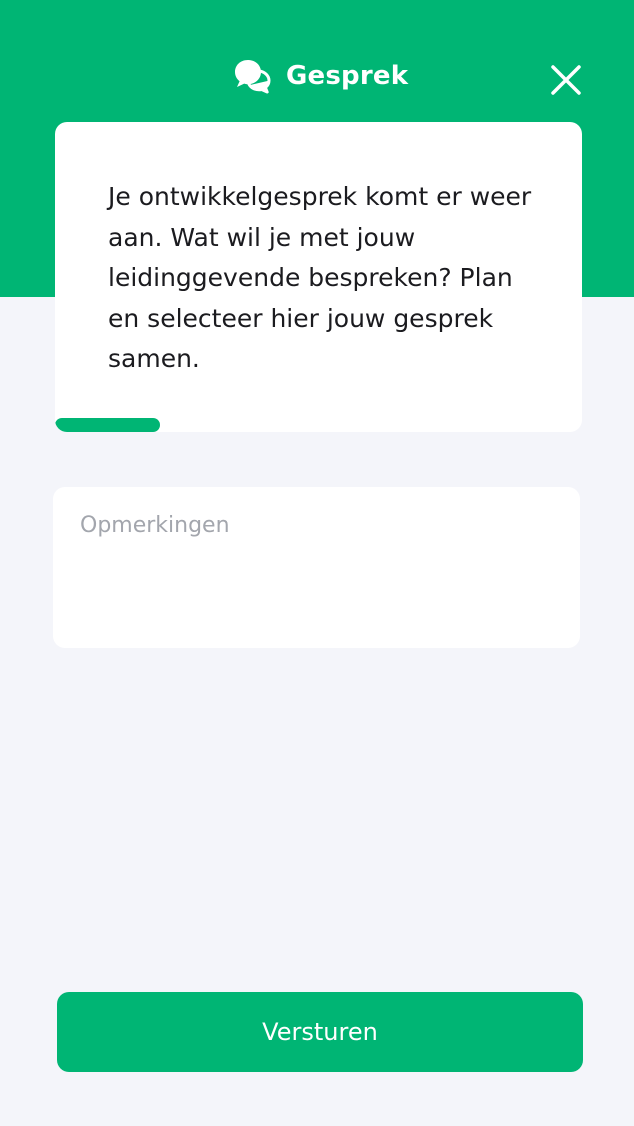 This screenshot has width=634, height=1126. I want to click on progress-bar, so click(108, 425).